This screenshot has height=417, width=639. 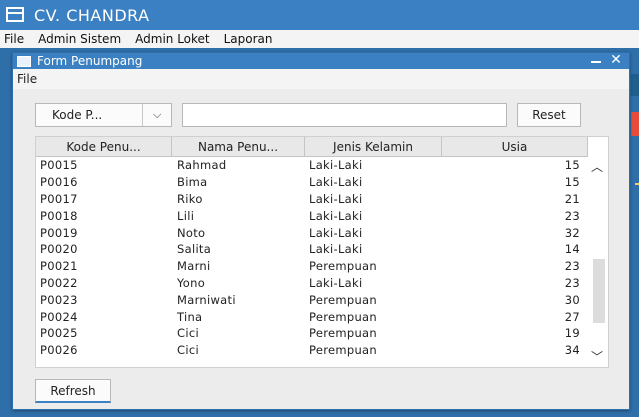 What do you see at coordinates (572, 249) in the screenshot?
I see `cell-usia: 14` at bounding box center [572, 249].